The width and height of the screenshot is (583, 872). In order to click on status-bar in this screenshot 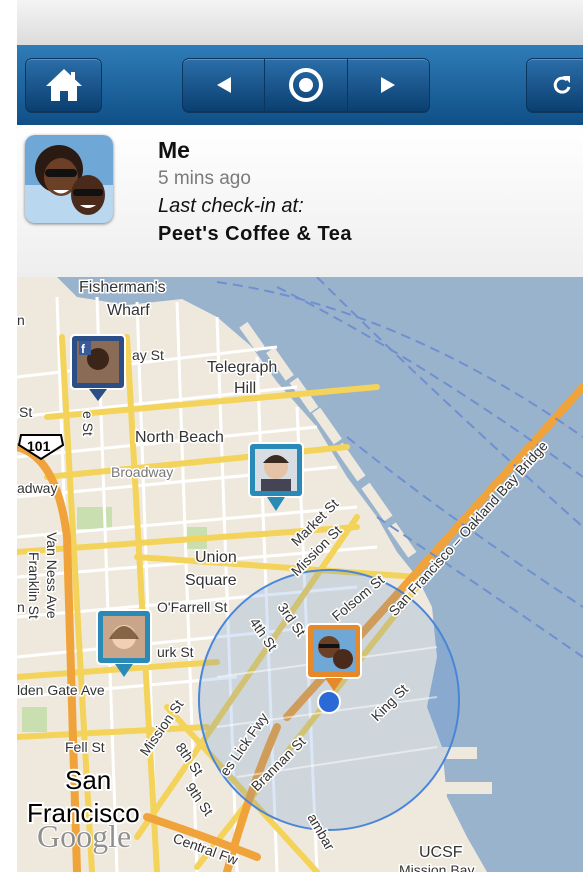, I will do `click(300, 23)`.